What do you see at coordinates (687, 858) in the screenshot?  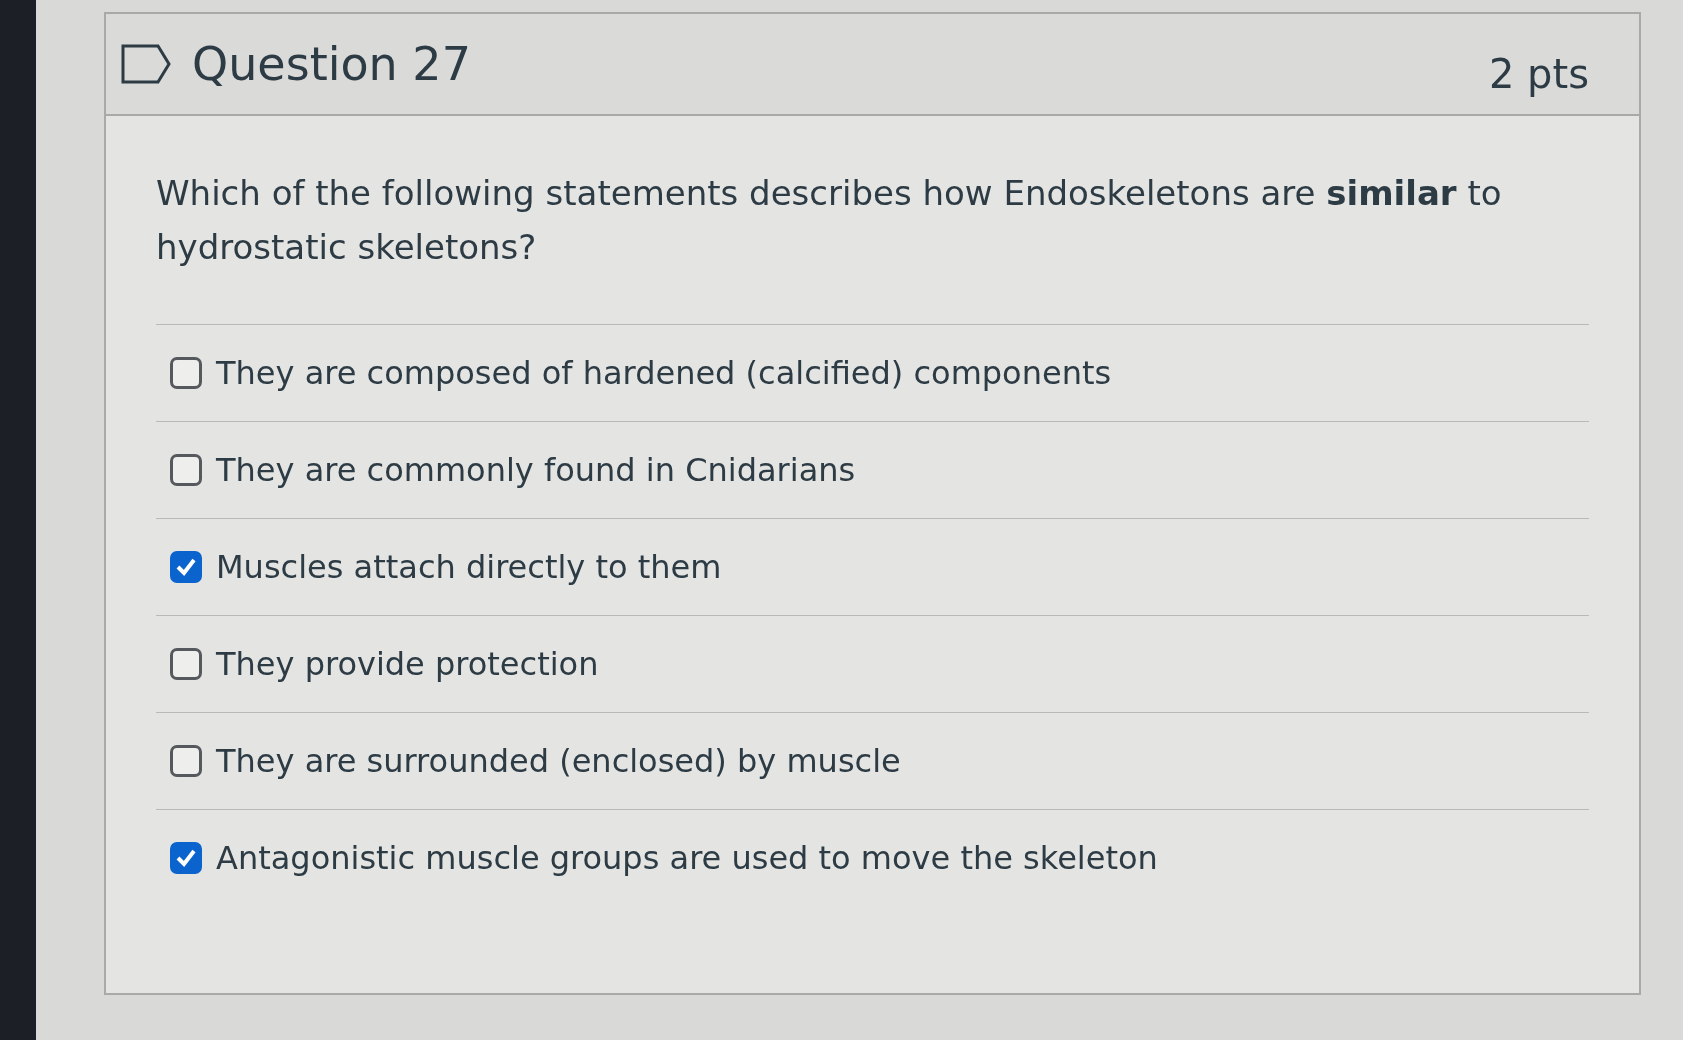 I see `answer-label: Antagonistic muscle groups are used to move the skeleton` at bounding box center [687, 858].